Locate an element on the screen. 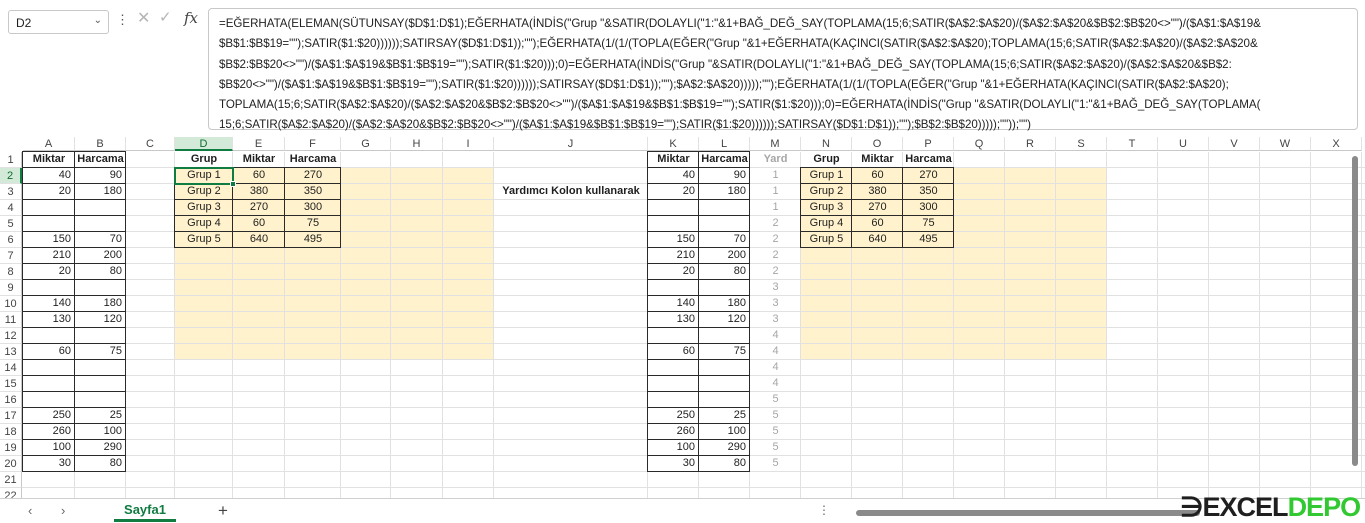 Image resolution: width=1365 pixels, height=523 pixels. source2-cell: 70 is located at coordinates (724, 240).